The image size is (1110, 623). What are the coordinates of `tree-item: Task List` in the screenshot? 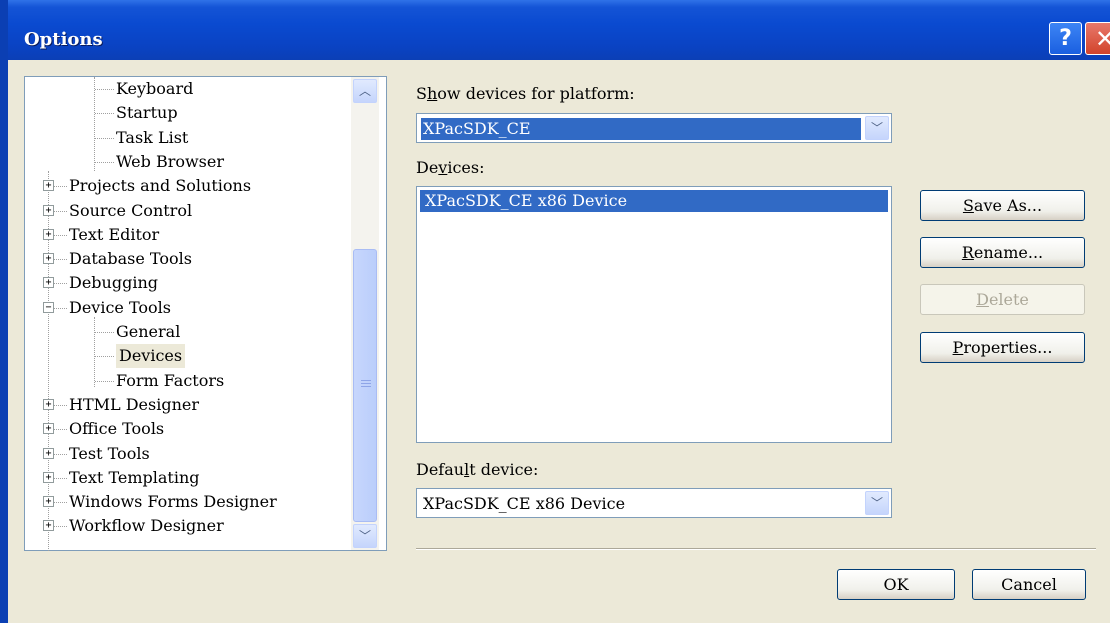 It's located at (187, 138).